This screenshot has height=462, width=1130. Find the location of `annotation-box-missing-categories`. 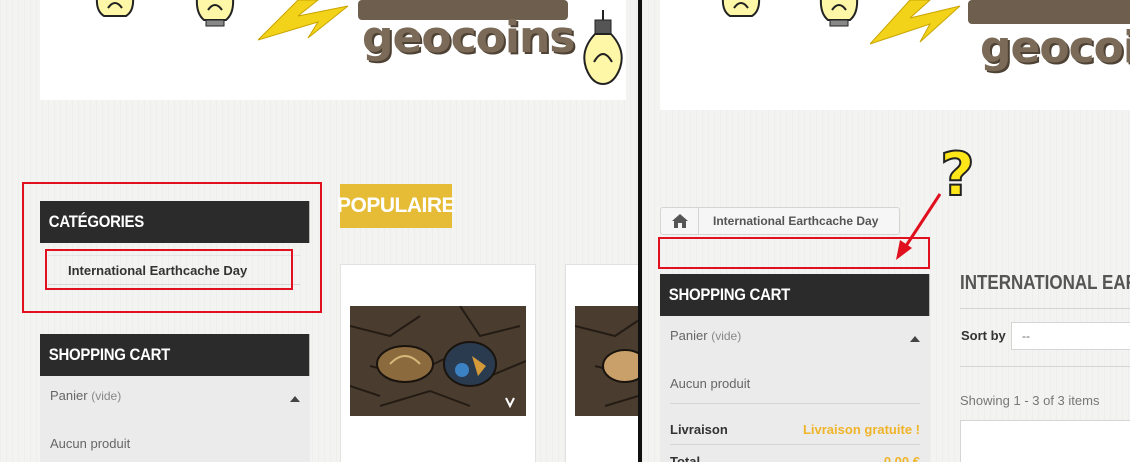

annotation-box-missing-categories is located at coordinates (794, 253).